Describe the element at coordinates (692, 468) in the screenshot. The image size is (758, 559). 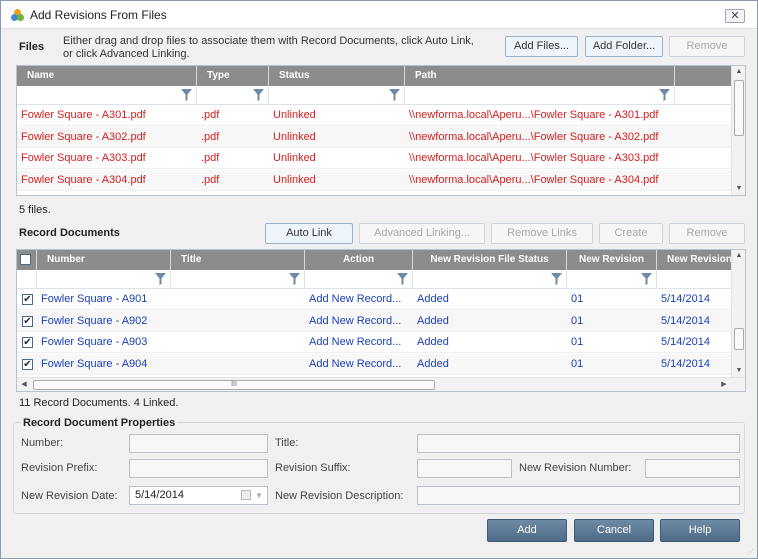
I see `new-revision-number-field` at that location.